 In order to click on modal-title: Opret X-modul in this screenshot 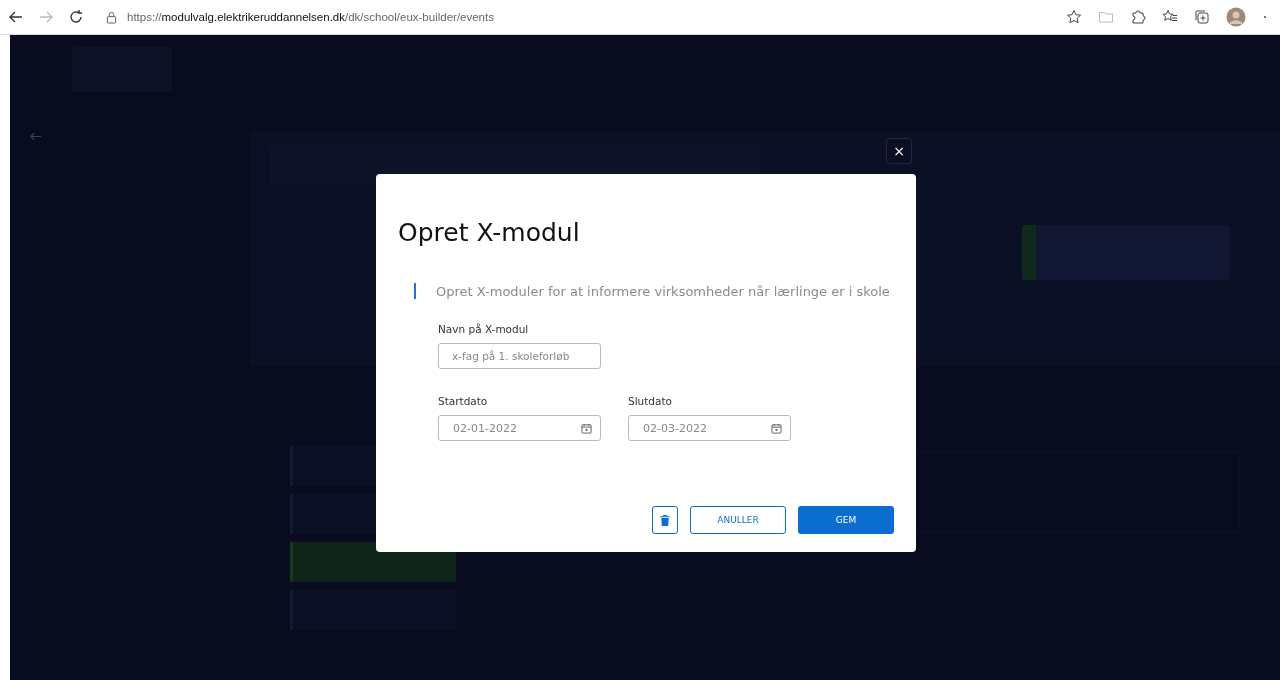, I will do `click(489, 232)`.